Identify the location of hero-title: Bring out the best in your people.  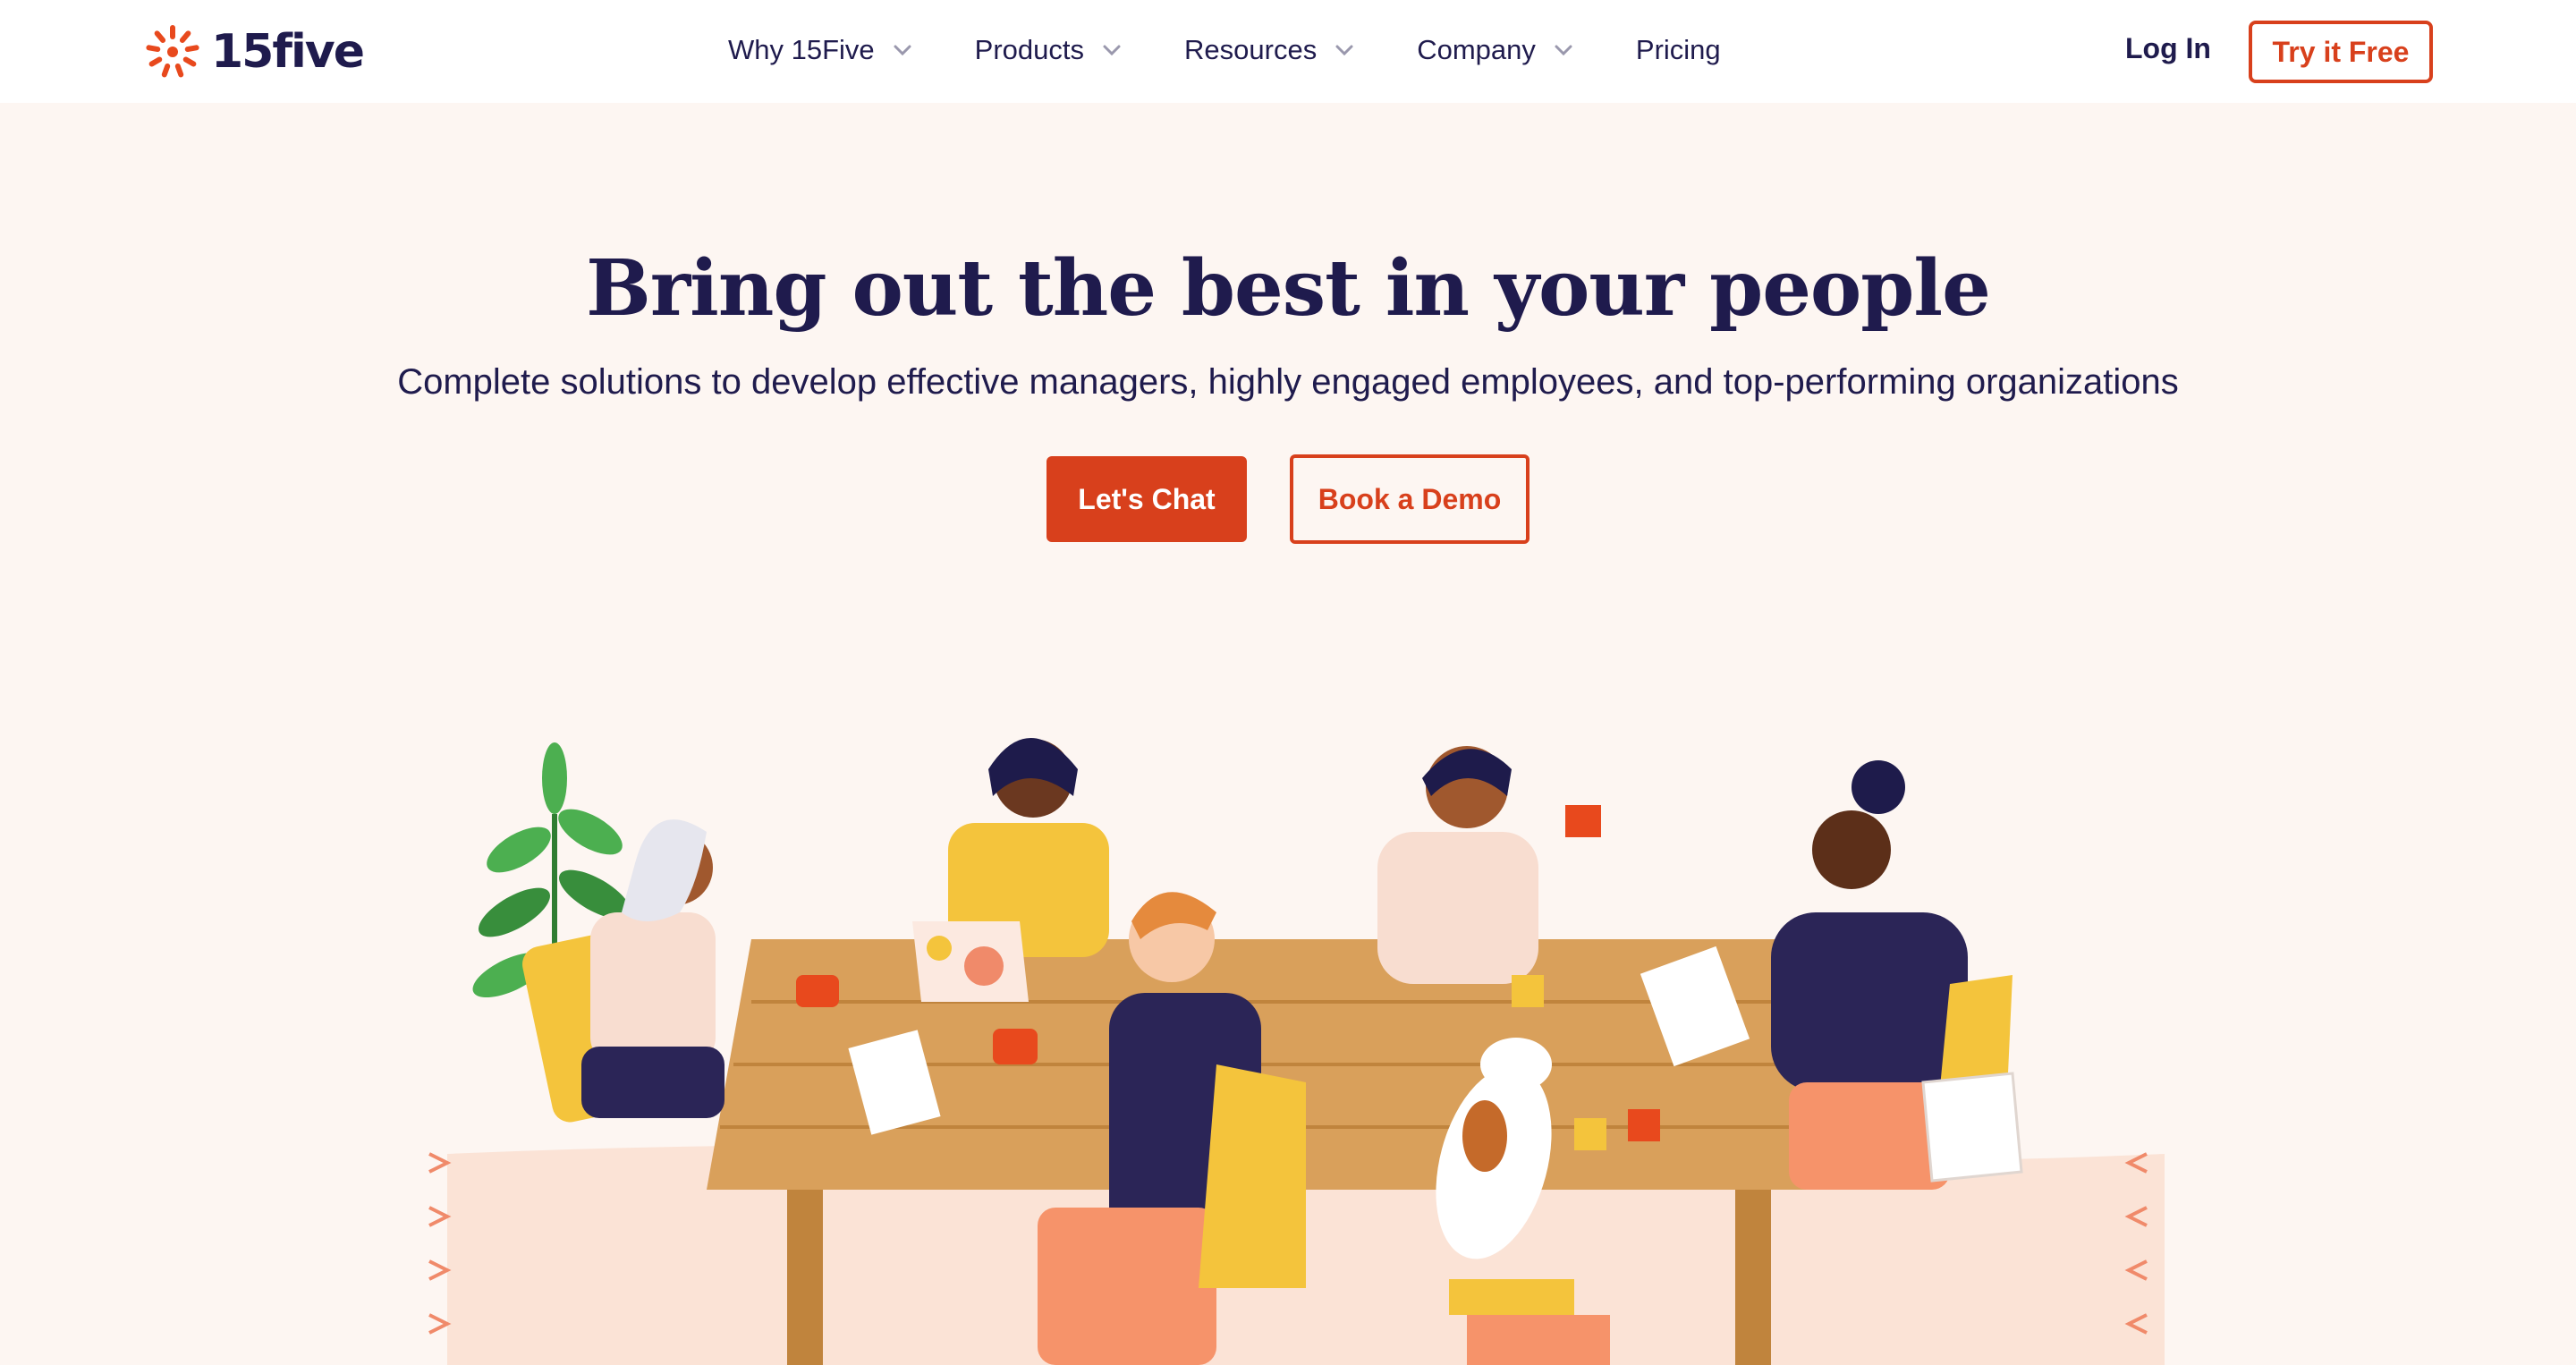
(1288, 288).